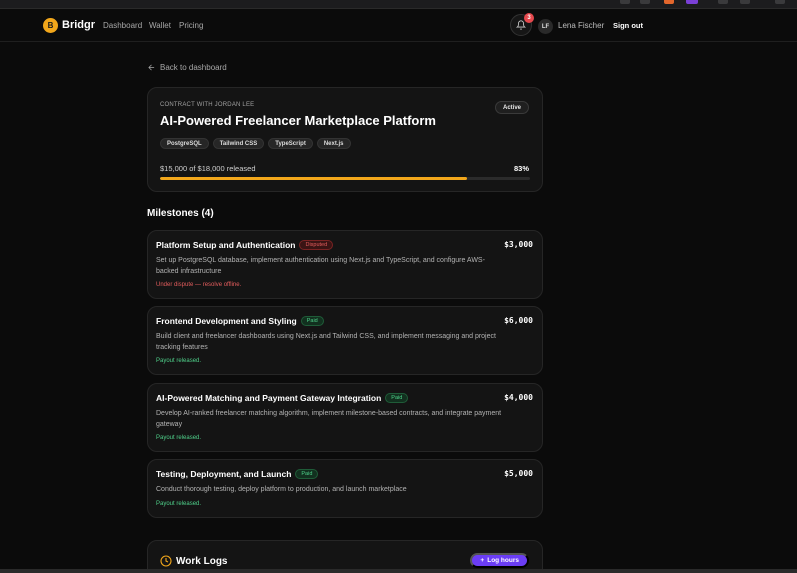 The image size is (797, 573). Describe the element at coordinates (199, 285) in the screenshot. I see `milestone-note: Under dispute — resolve offline.` at that location.